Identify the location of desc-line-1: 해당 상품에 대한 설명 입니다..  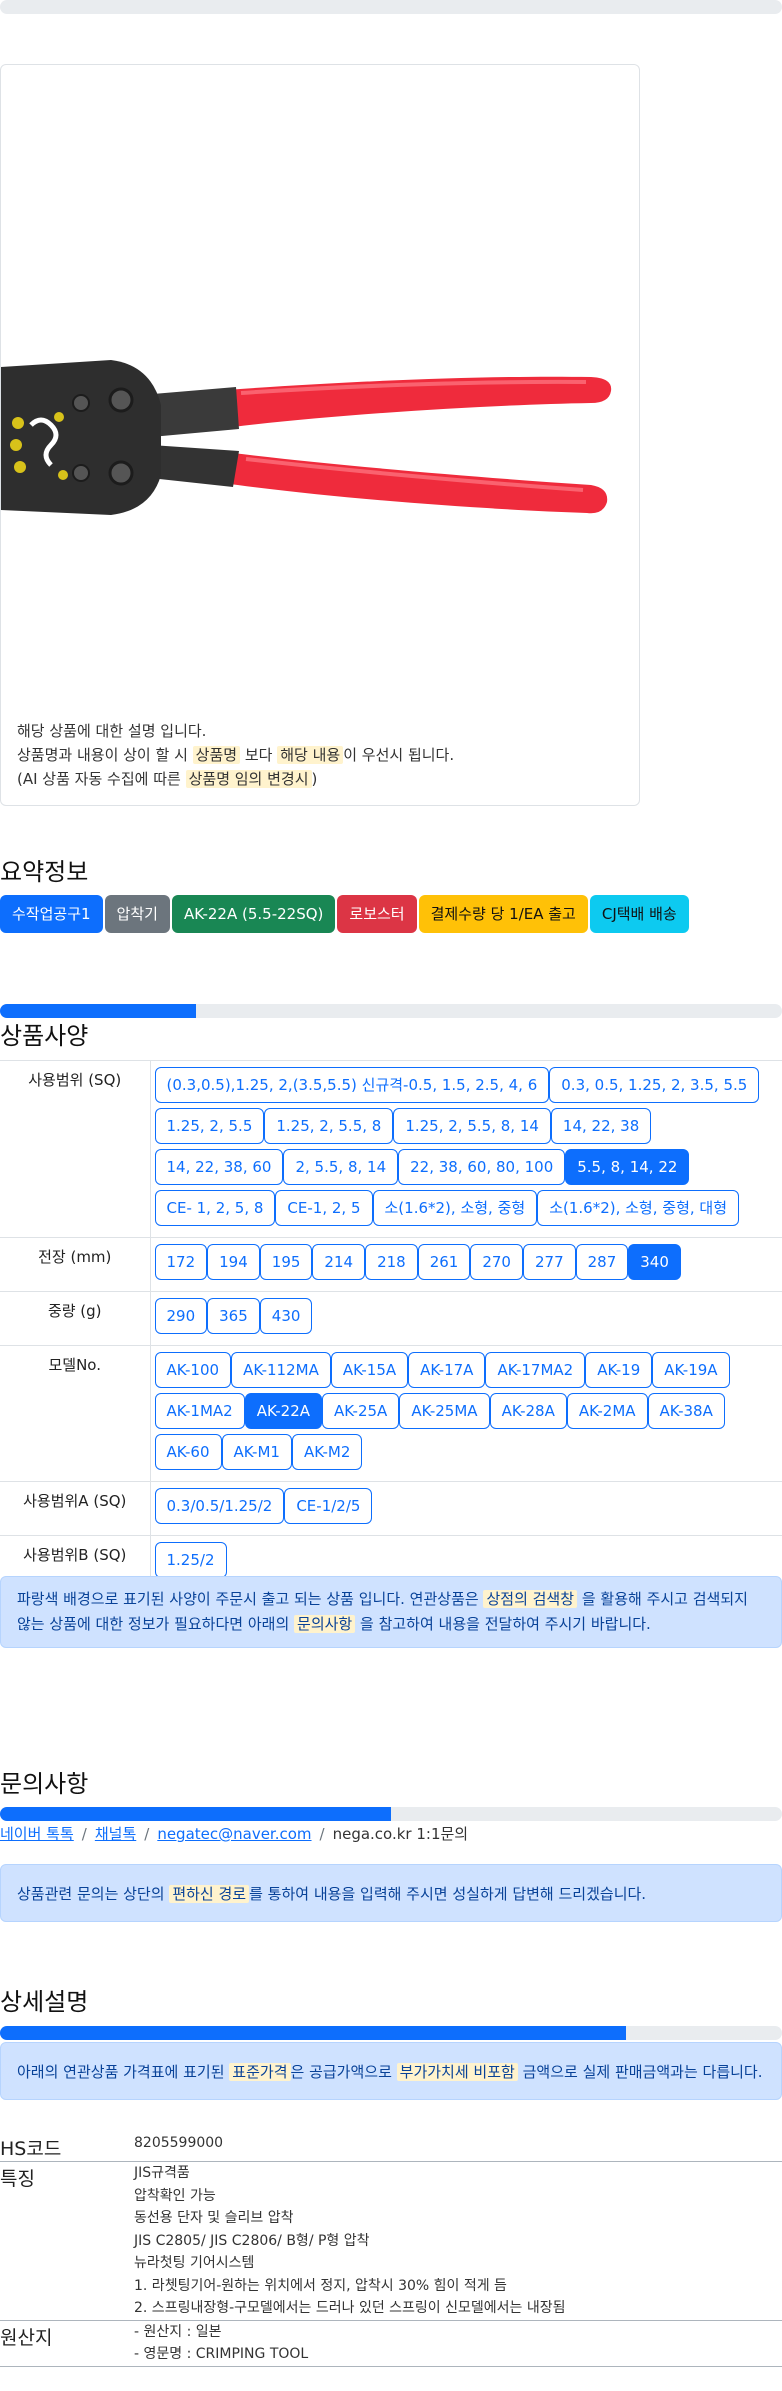
(112, 731).